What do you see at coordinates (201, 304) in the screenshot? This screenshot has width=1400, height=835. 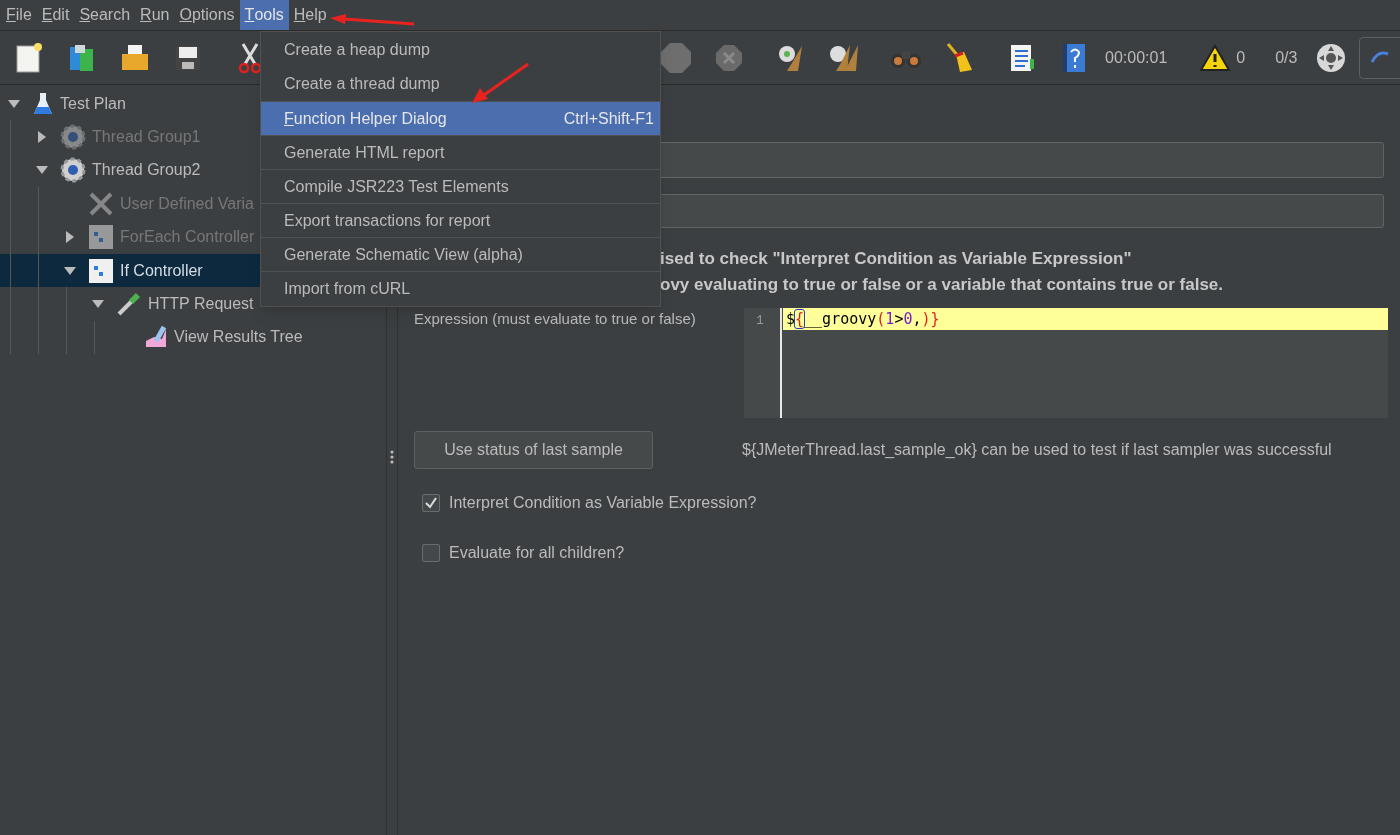 I see `tree-node-label: HTTP Request` at bounding box center [201, 304].